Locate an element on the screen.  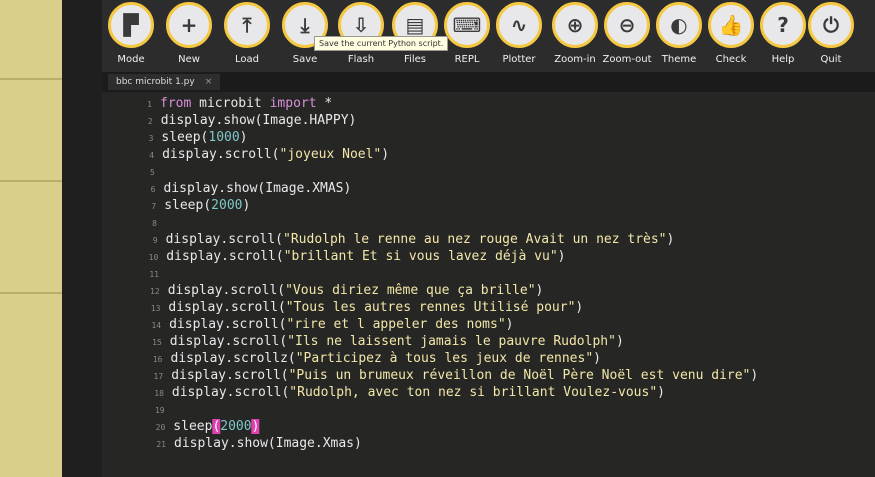
line-number: 11 is located at coordinates (154, 274).